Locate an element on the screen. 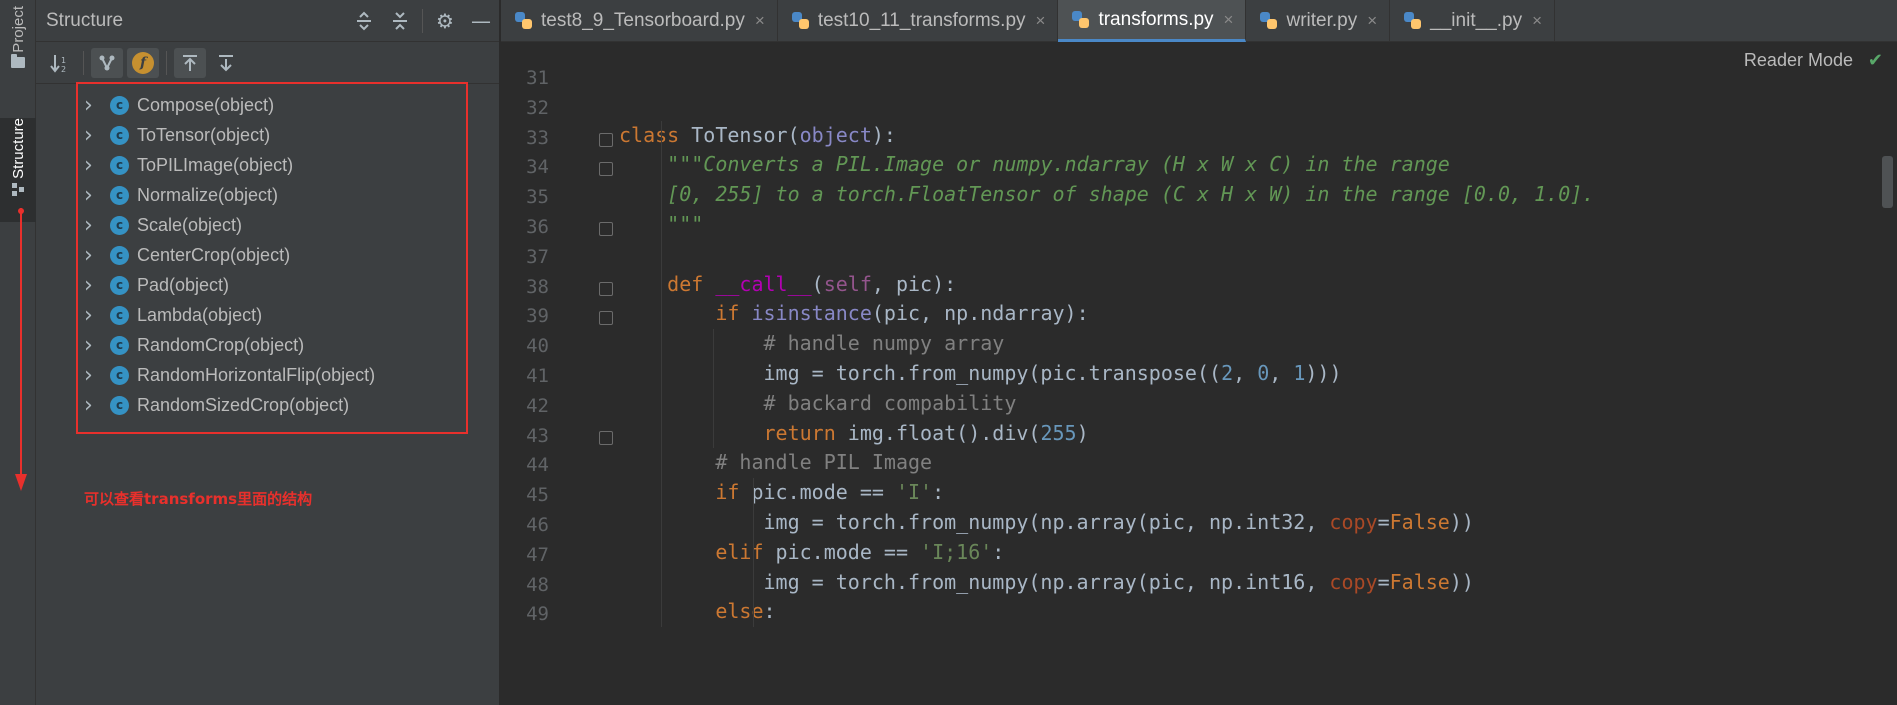 The width and height of the screenshot is (1897, 705). expand-all-icon is located at coordinates (364, 21).